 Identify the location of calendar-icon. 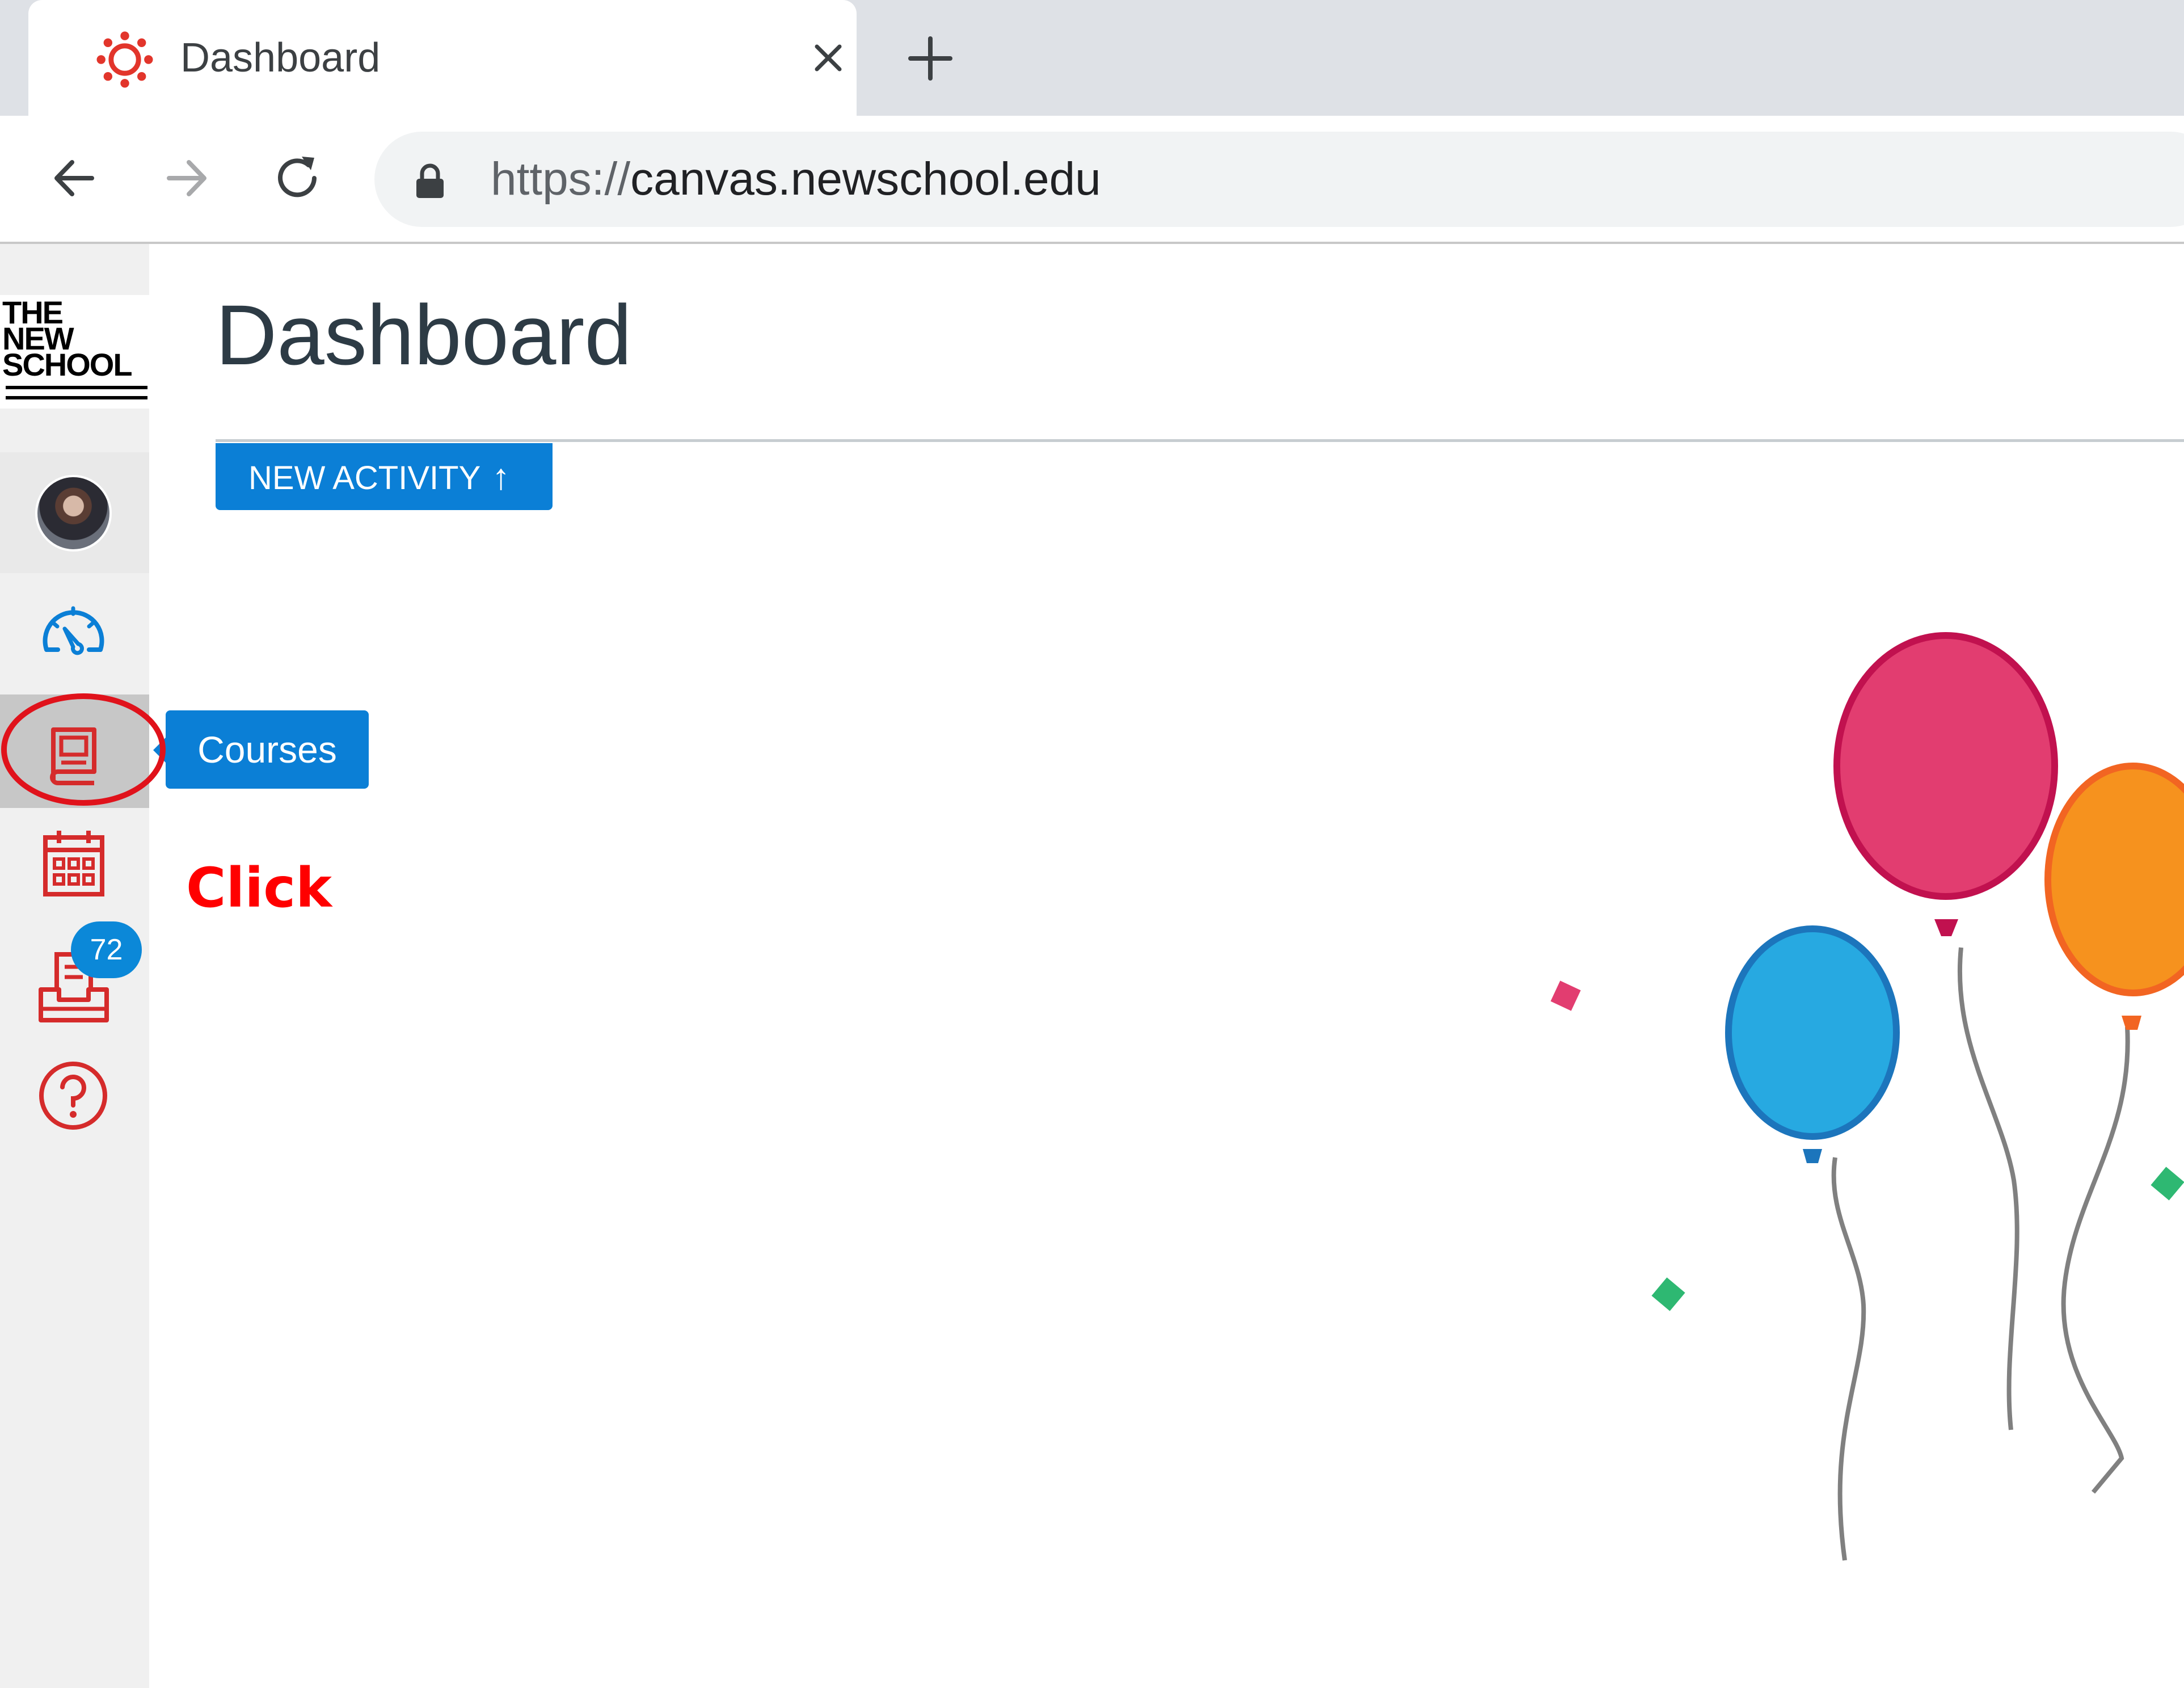
(73, 863).